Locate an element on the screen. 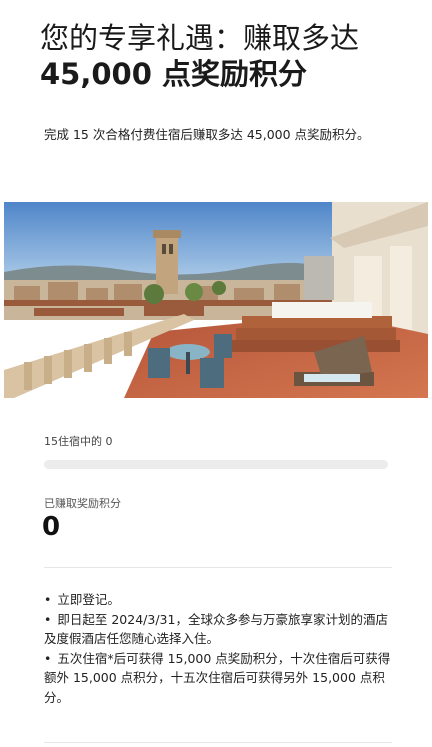  stays-progress-bar is located at coordinates (216, 464).